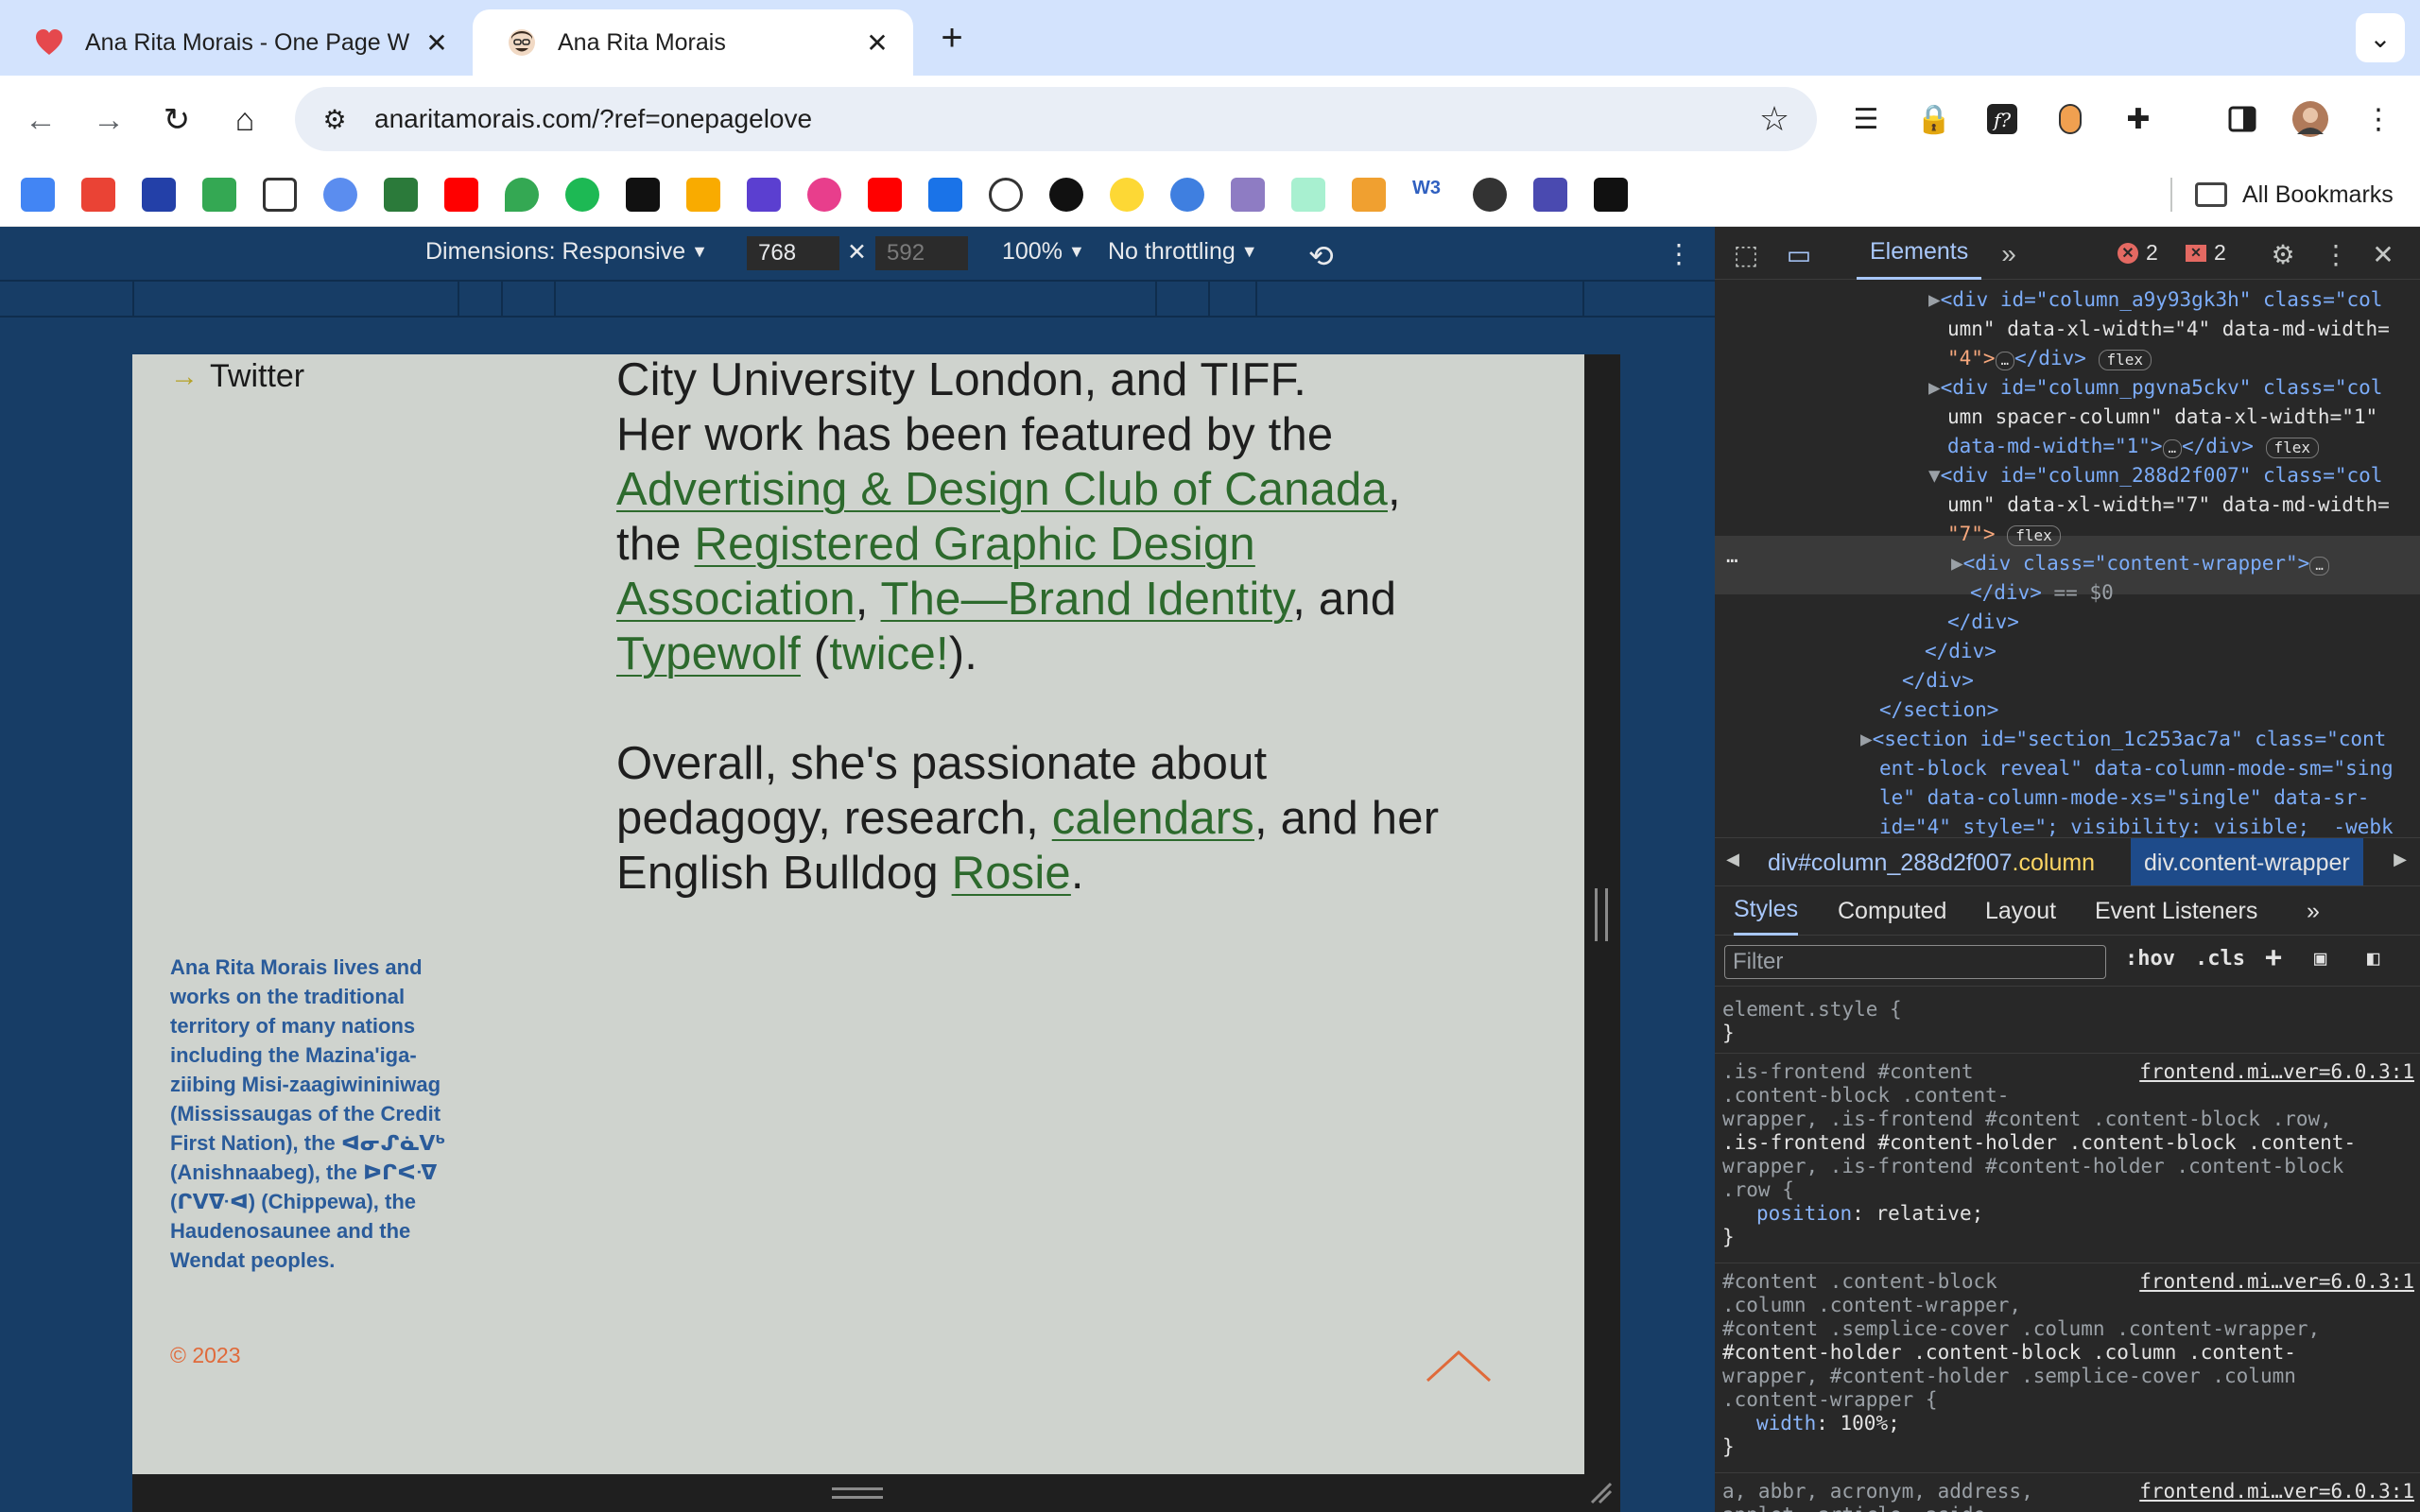  Describe the element at coordinates (1127, 195) in the screenshot. I see `yellow-bookmark-icon` at that location.